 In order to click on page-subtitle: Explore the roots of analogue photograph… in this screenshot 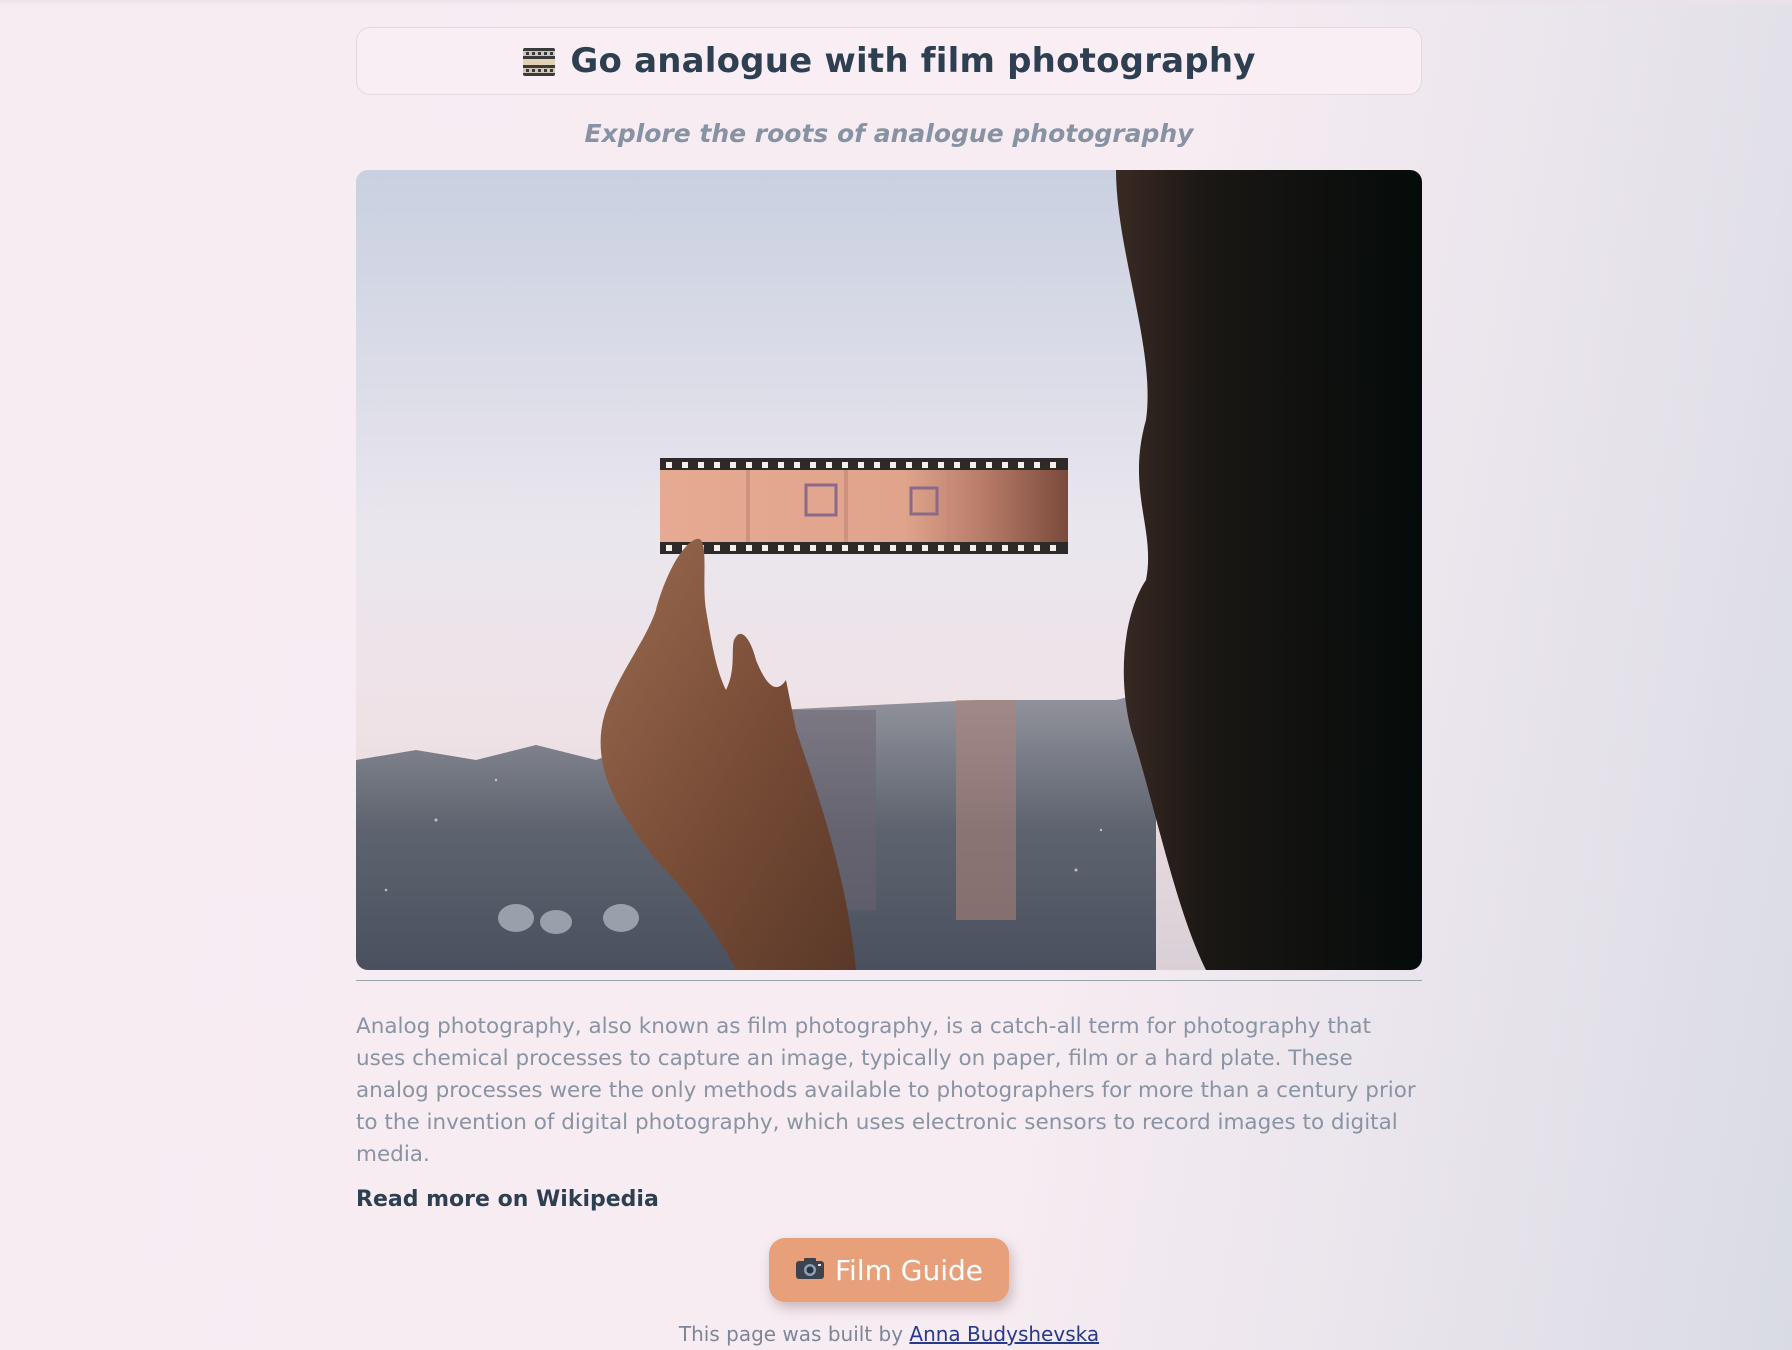, I will do `click(889, 133)`.